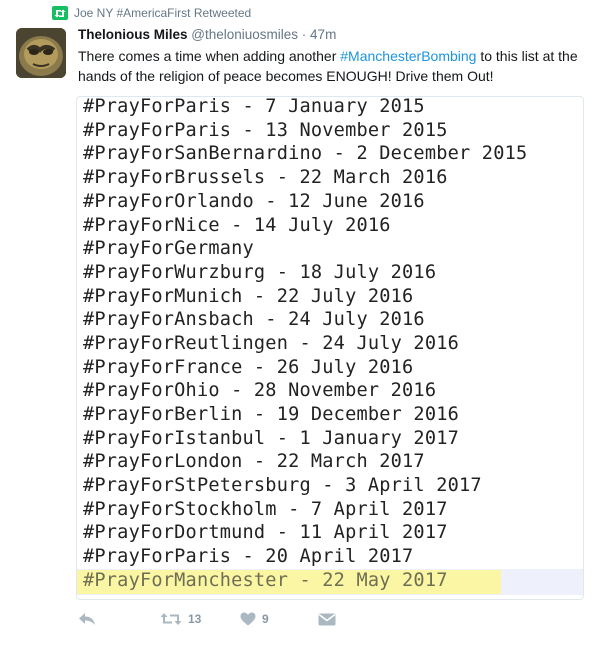  What do you see at coordinates (305, 153) in the screenshot?
I see `list-line: #PrayForSanBernardino - 2 December 2015` at bounding box center [305, 153].